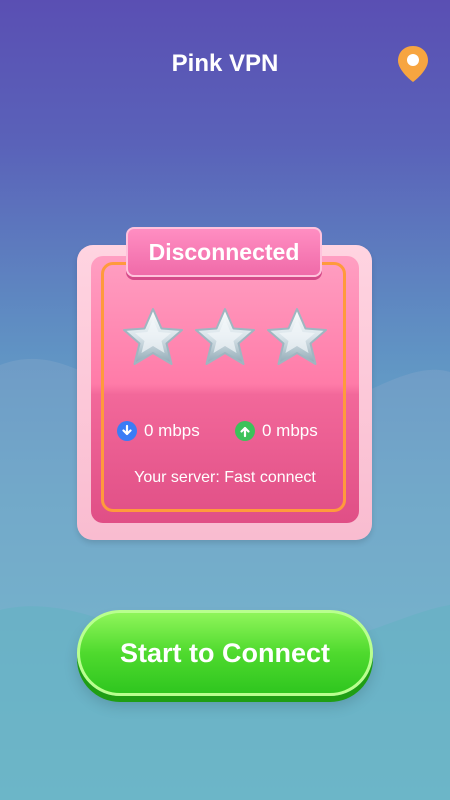  I want to click on location-button, so click(413, 64).